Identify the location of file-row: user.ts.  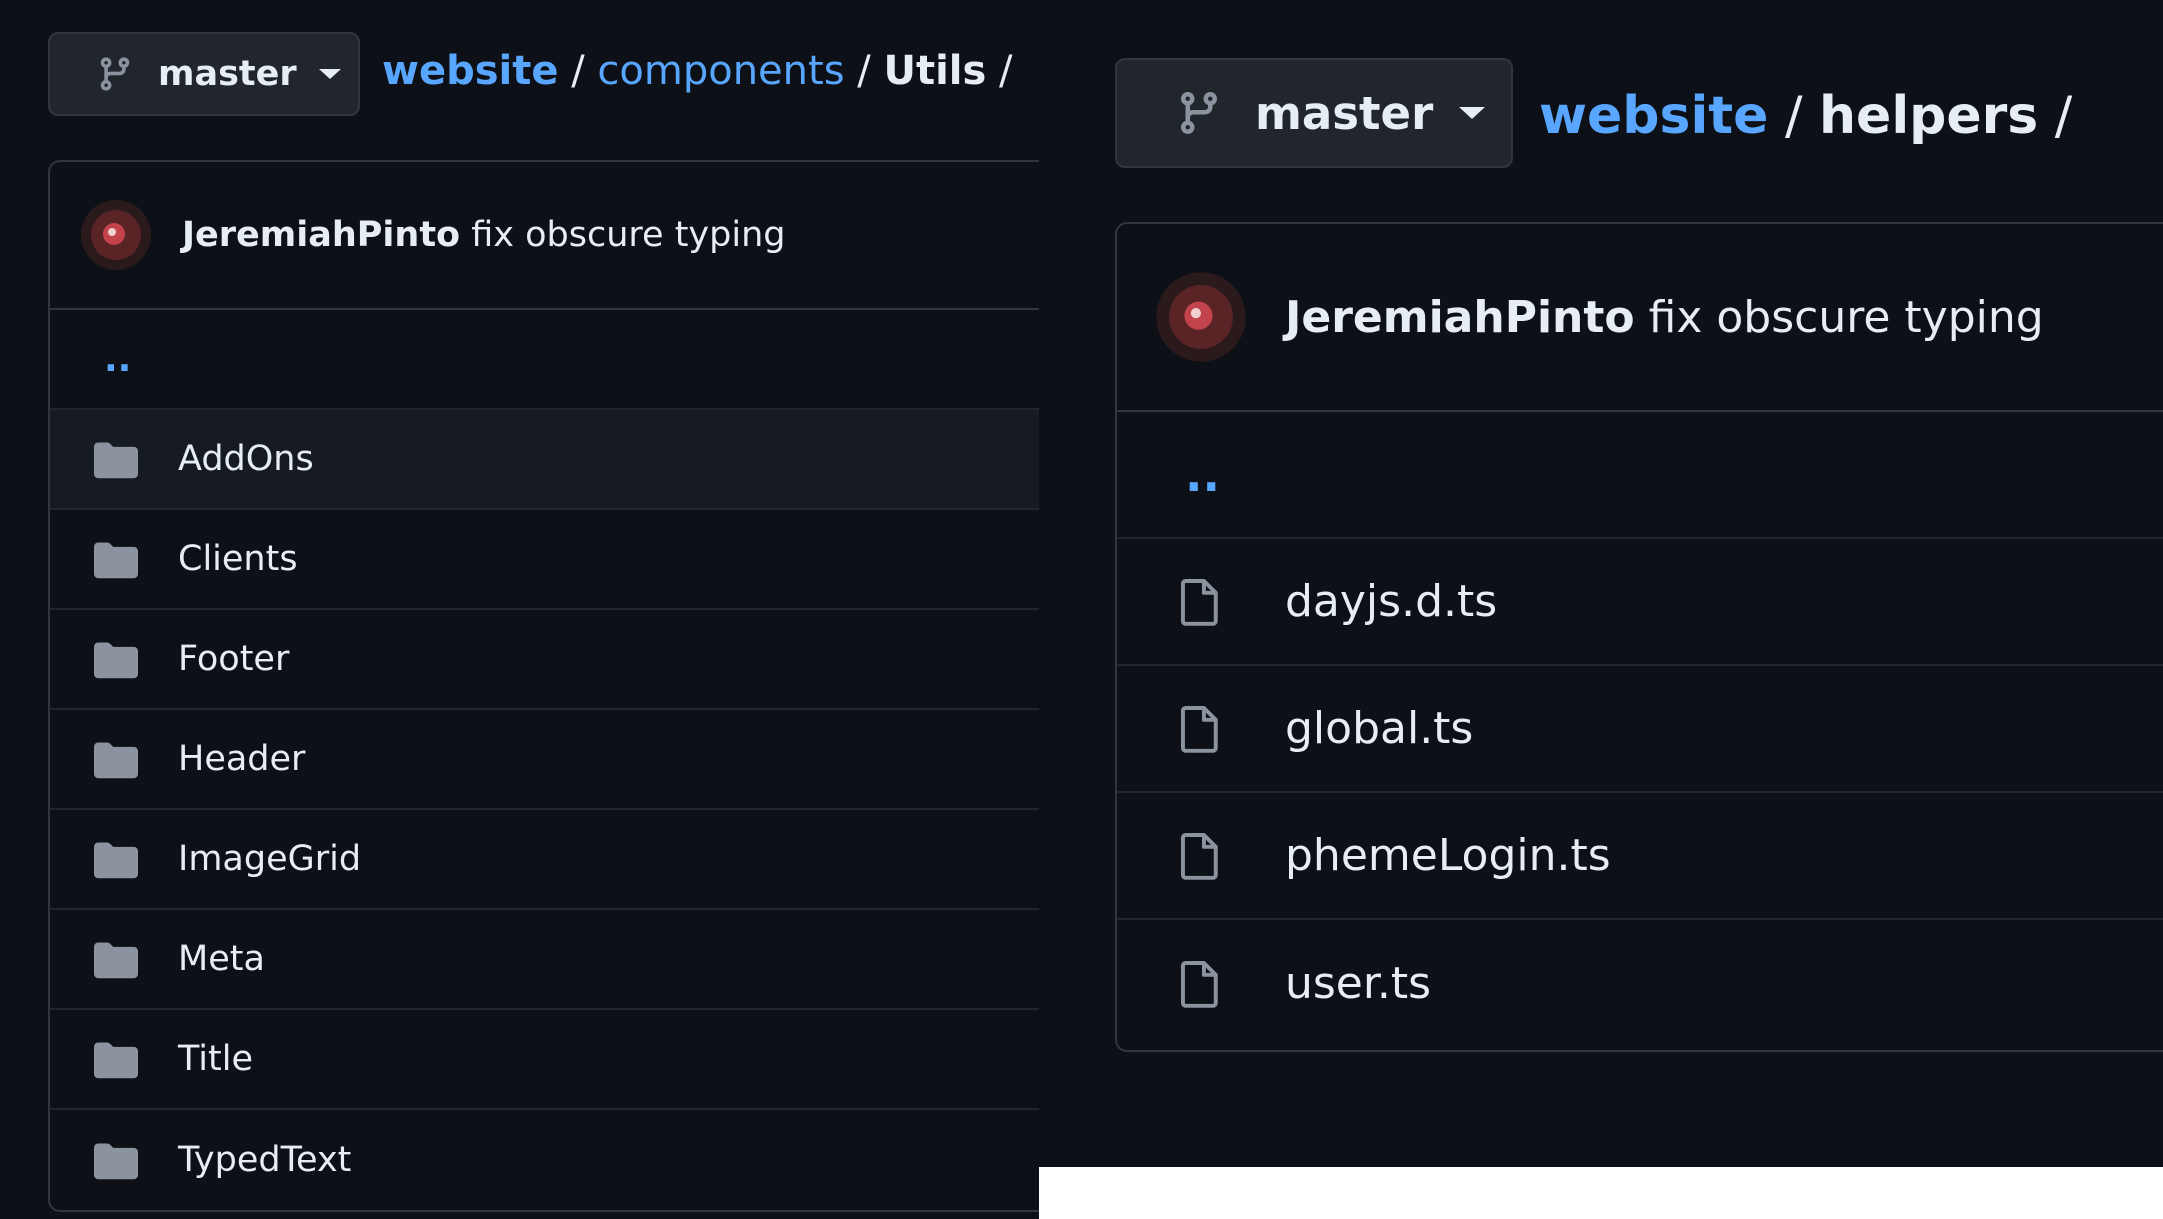
(1640, 983).